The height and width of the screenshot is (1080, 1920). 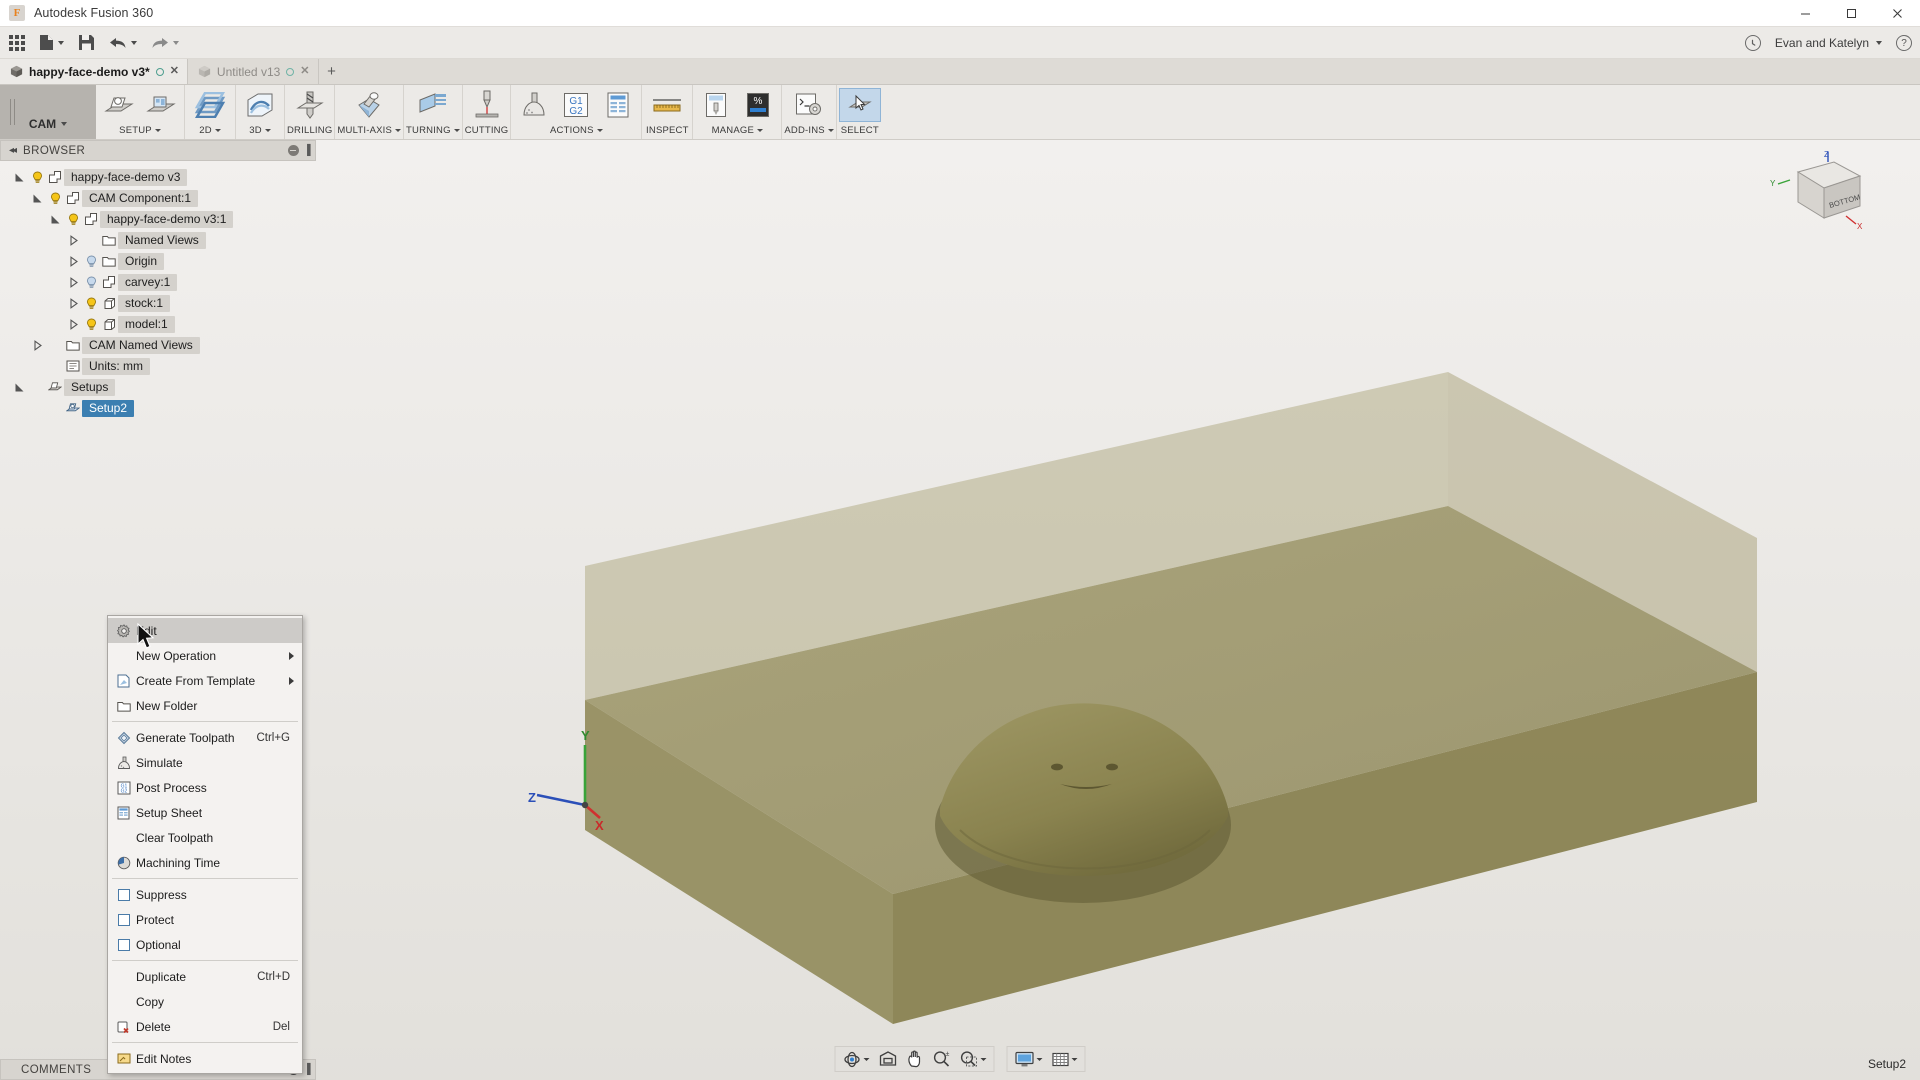 I want to click on menu-item-create-from-template: Create From Template, so click(x=205, y=680).